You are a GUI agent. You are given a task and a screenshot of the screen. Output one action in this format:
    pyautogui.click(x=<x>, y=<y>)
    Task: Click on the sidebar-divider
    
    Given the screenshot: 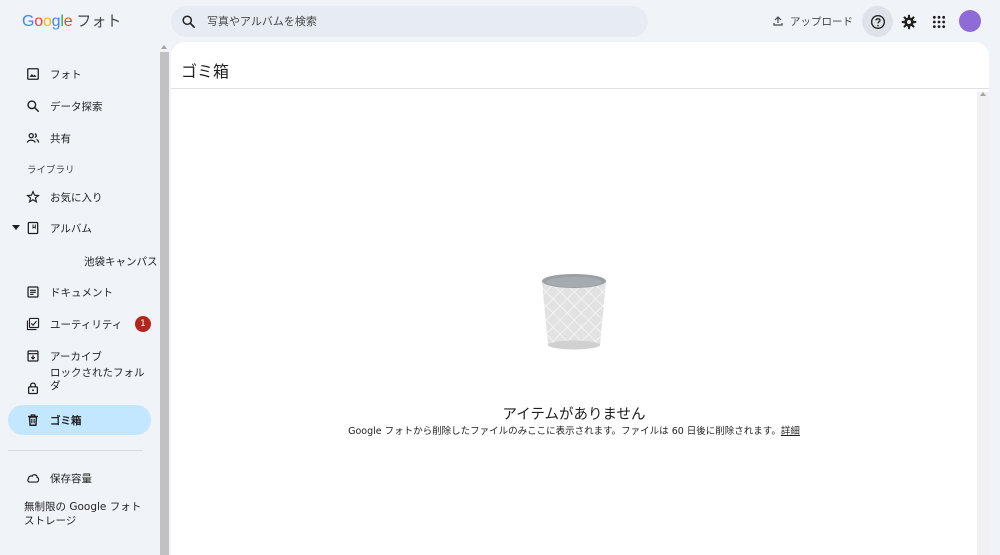 What is the action you would take?
    pyautogui.click(x=75, y=450)
    